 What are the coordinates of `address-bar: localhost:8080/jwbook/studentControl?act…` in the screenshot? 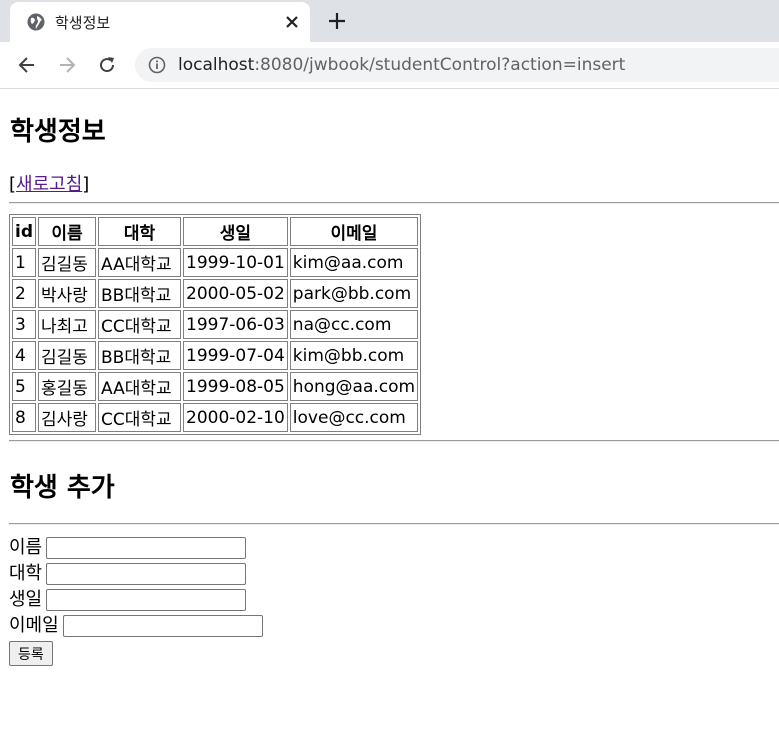 It's located at (457, 65).